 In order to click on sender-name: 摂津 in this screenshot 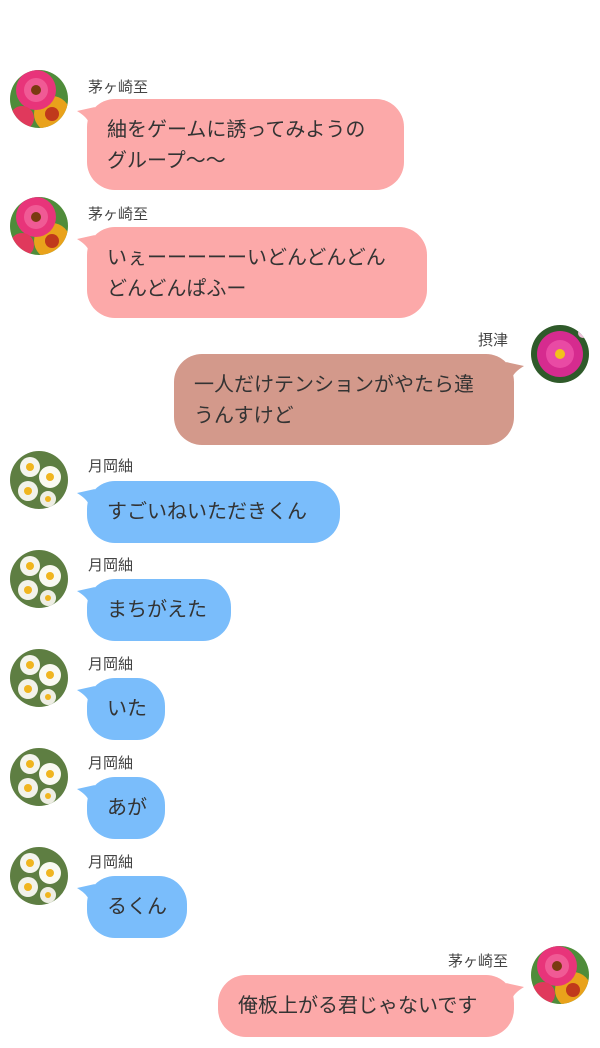, I will do `click(493, 340)`.